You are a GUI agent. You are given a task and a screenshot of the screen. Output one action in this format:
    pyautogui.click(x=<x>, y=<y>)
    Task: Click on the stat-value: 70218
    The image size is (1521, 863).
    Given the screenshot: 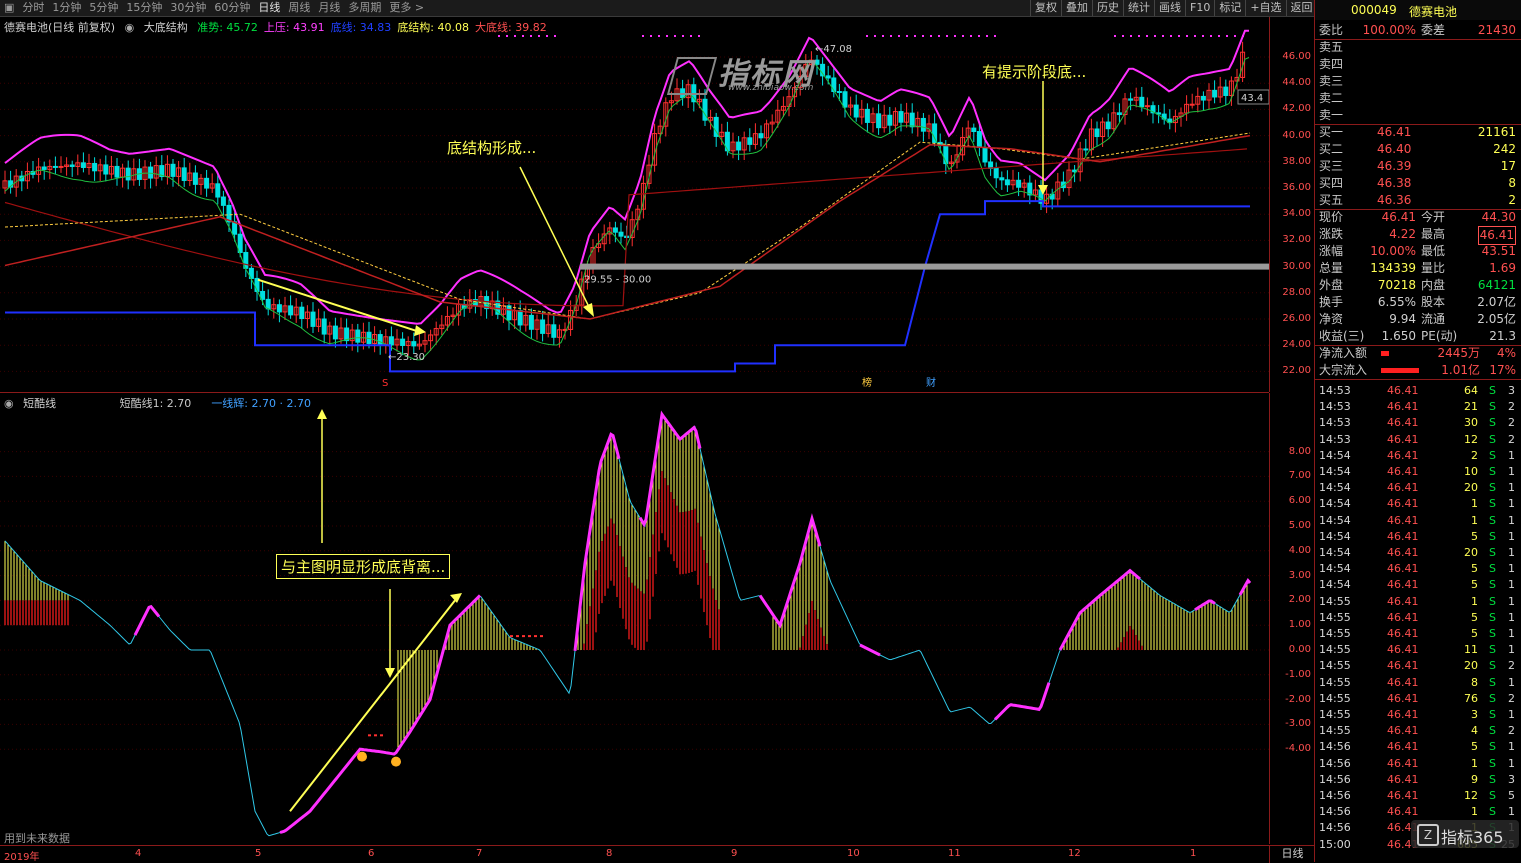 What is the action you would take?
    pyautogui.click(x=1396, y=285)
    